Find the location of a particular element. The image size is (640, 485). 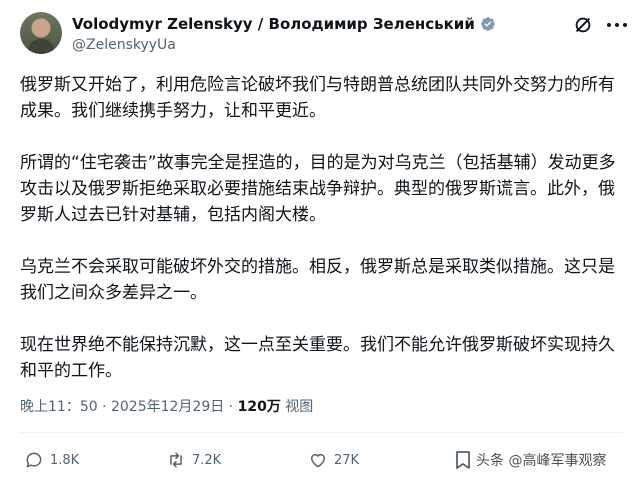

repost-button: 7.2K is located at coordinates (193, 460).